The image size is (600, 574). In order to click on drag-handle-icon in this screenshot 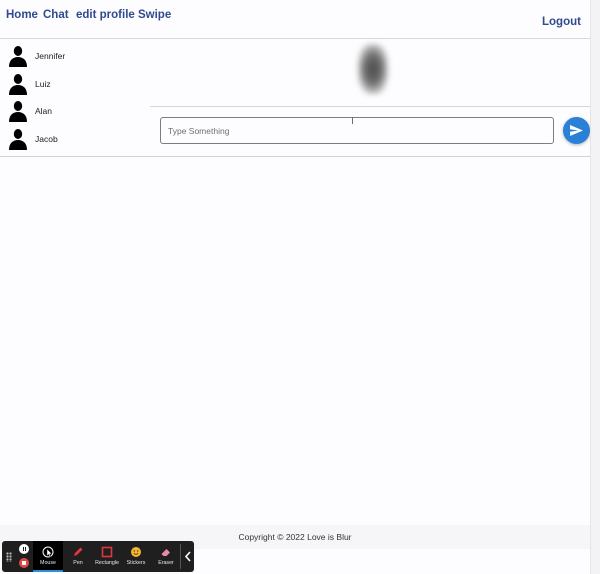, I will do `click(9, 557)`.